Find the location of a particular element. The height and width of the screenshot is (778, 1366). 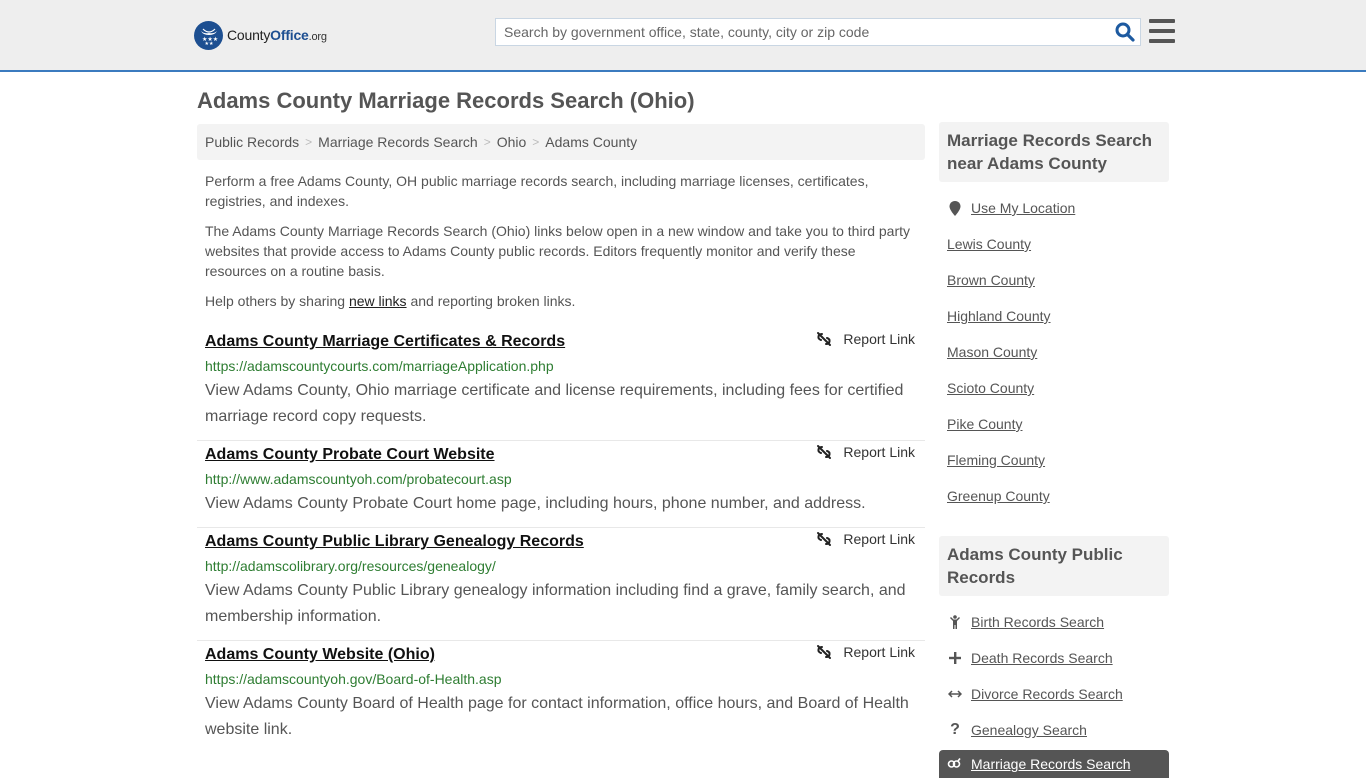

public-record-item: ? Genealogy Search is located at coordinates (1058, 730).